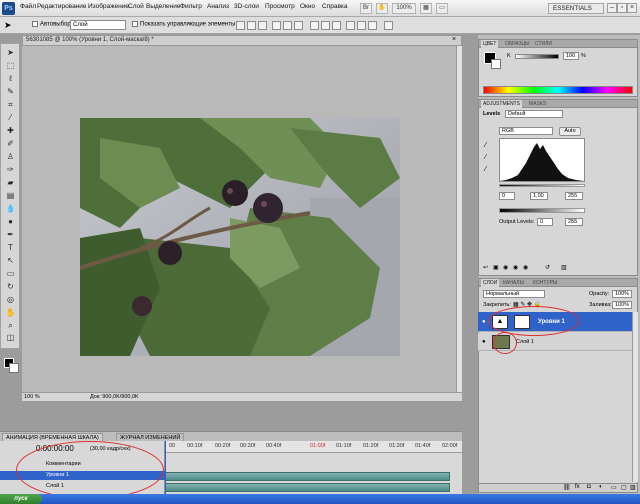 Image resolution: width=640 pixels, height=504 pixels. I want to click on white-eyedropper-icon: ⁄, so click(485, 169).